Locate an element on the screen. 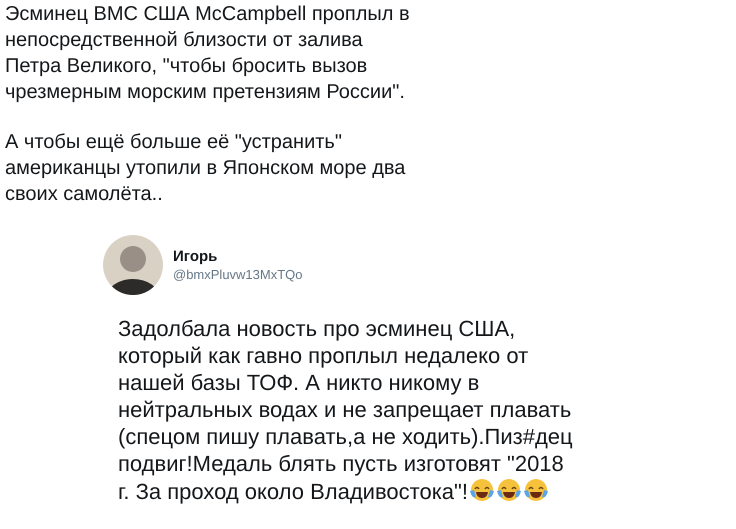  post-paragraph: Эсминец ВМС США McCampbell проплыл в непосредственной близости от залива Петра Великого, "чтобы бросить вызов чрезмерным морским претензиям России". is located at coordinates (207, 53).